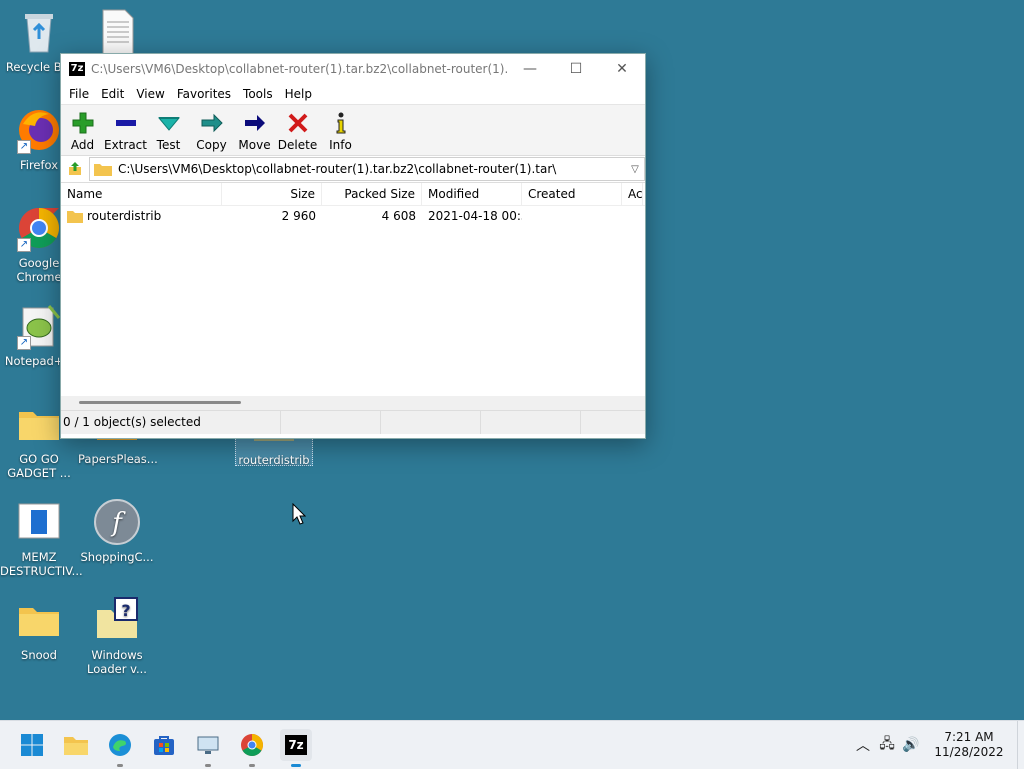 This screenshot has width=1024, height=769. What do you see at coordinates (39, 32) in the screenshot?
I see `recycle-bin-icon` at bounding box center [39, 32].